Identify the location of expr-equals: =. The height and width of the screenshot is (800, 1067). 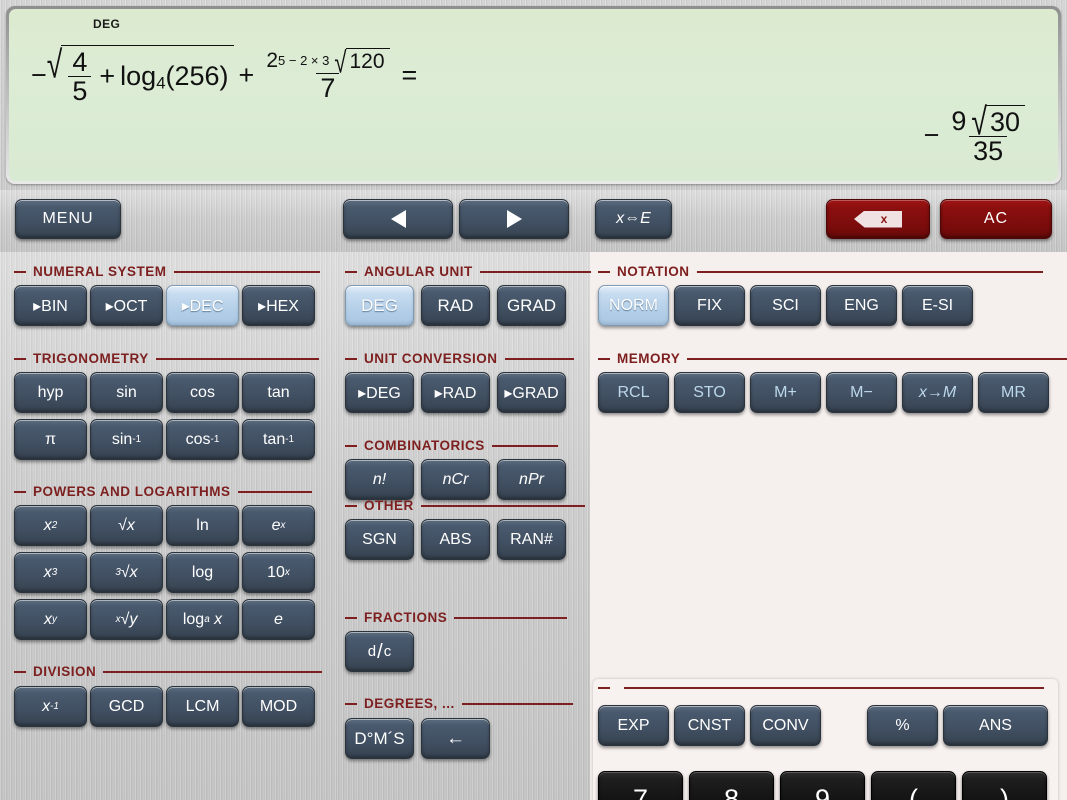
(409, 74).